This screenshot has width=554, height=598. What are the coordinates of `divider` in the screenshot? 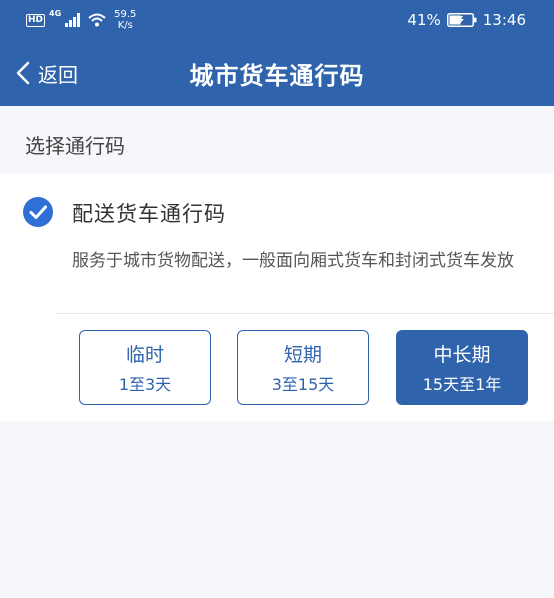 It's located at (305, 313).